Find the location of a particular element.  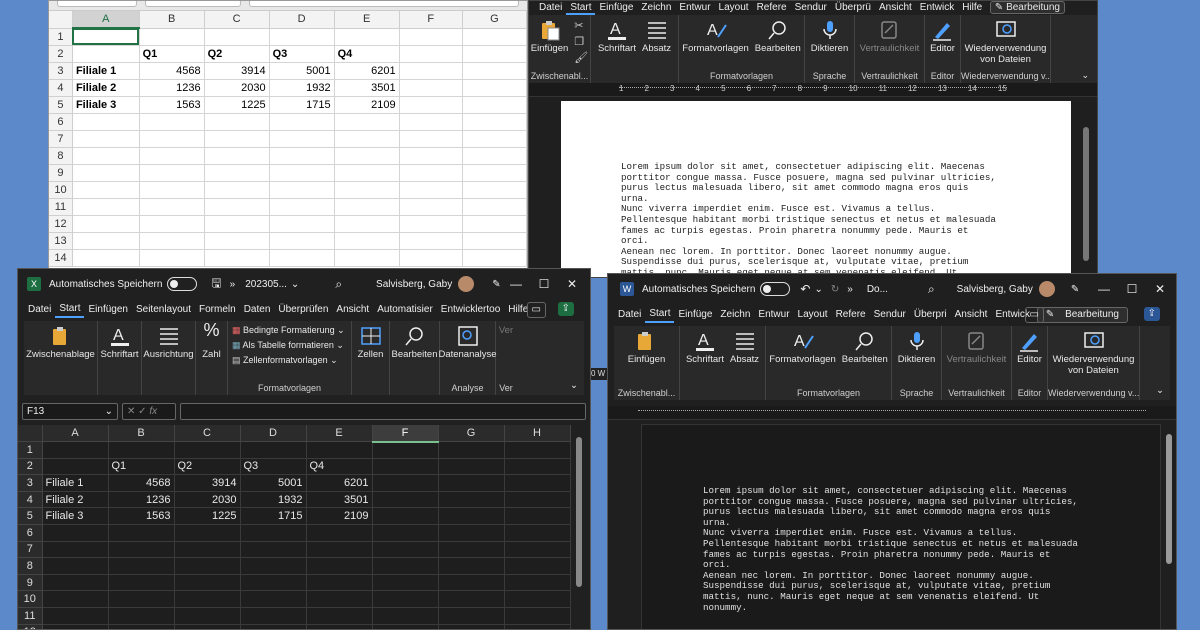

share-icon: ⇪ is located at coordinates (1151, 314).